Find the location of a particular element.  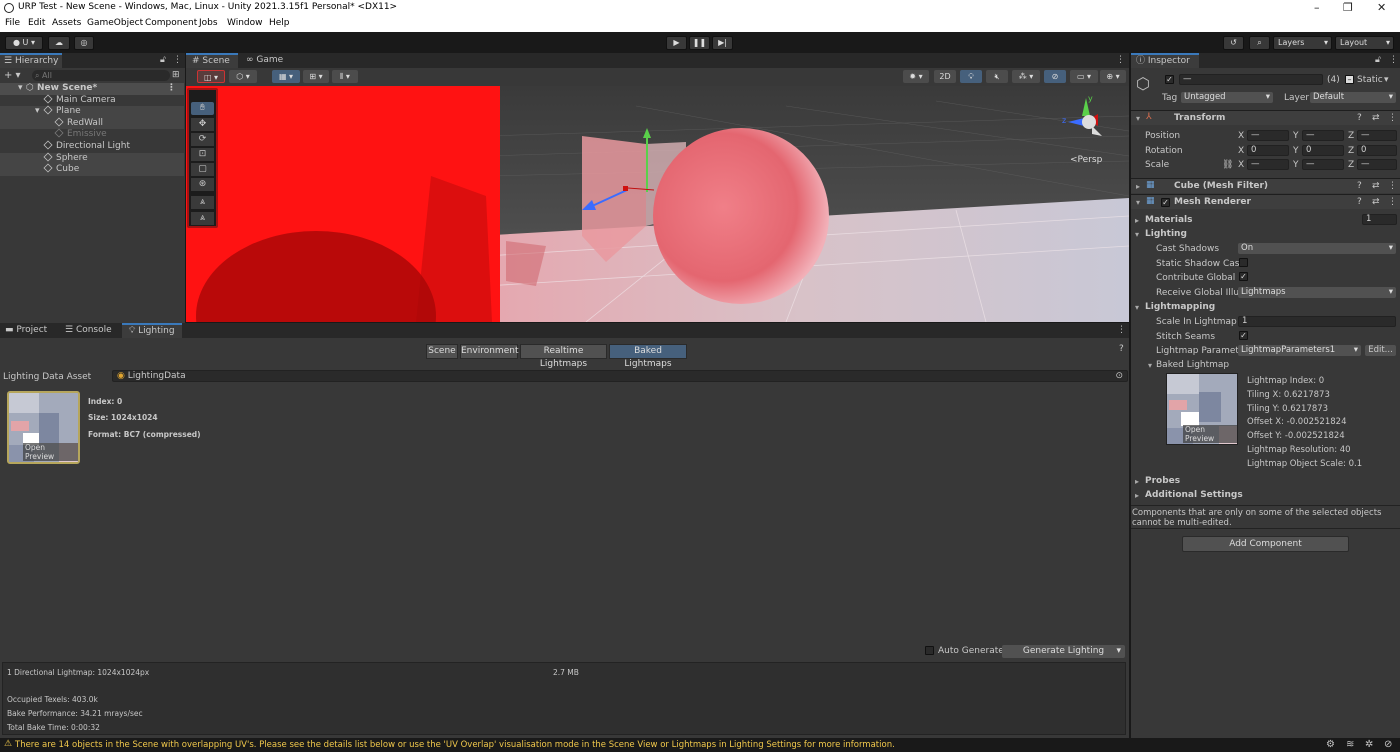

lighting-section-label: Lighting is located at coordinates (1166, 234).